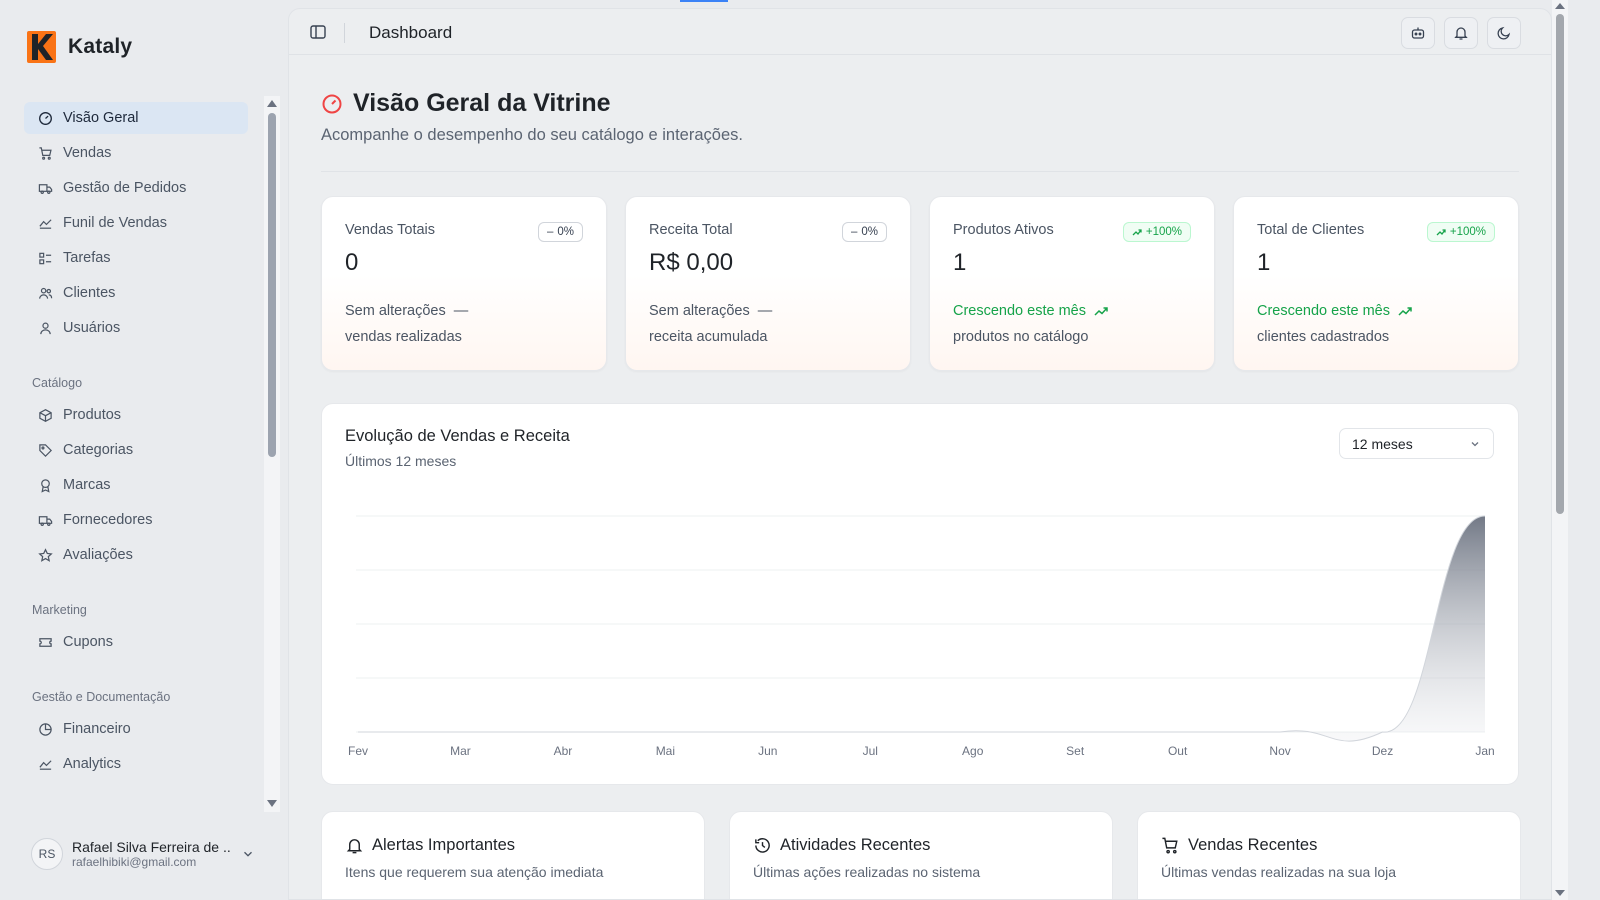 The image size is (1600, 900). What do you see at coordinates (1323, 311) in the screenshot?
I see `trend-text: Crescendo este mês` at bounding box center [1323, 311].